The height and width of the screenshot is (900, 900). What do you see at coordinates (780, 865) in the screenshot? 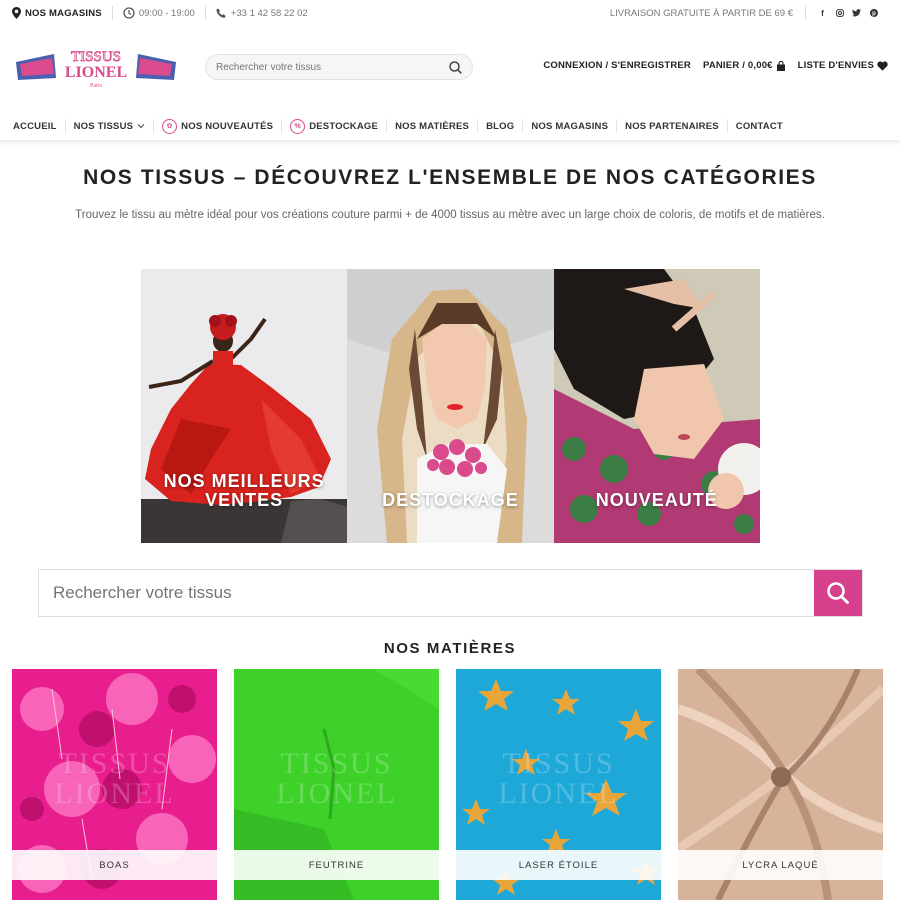
I see `material-label: LYCRA LAQUÉ` at bounding box center [780, 865].